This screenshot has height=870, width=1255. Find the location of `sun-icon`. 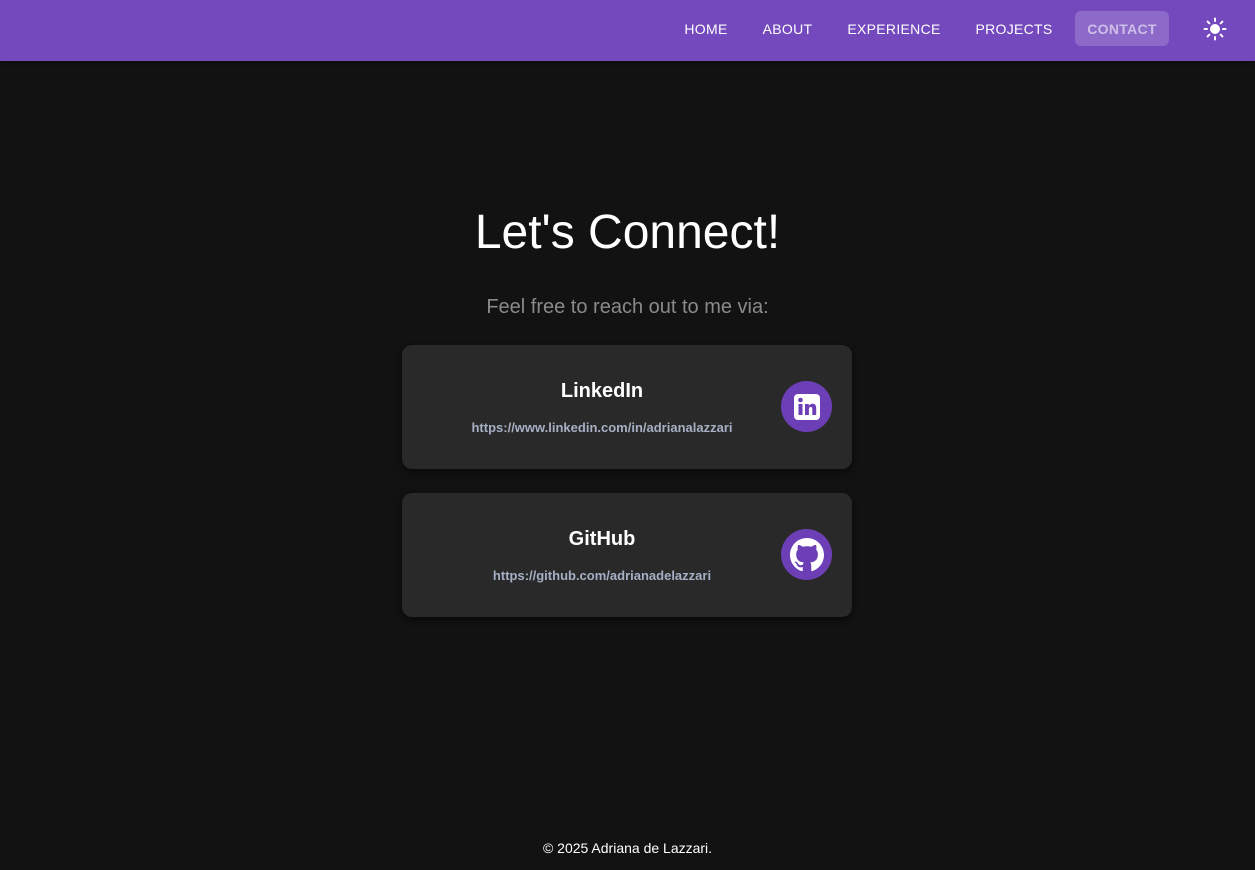

sun-icon is located at coordinates (1215, 29).